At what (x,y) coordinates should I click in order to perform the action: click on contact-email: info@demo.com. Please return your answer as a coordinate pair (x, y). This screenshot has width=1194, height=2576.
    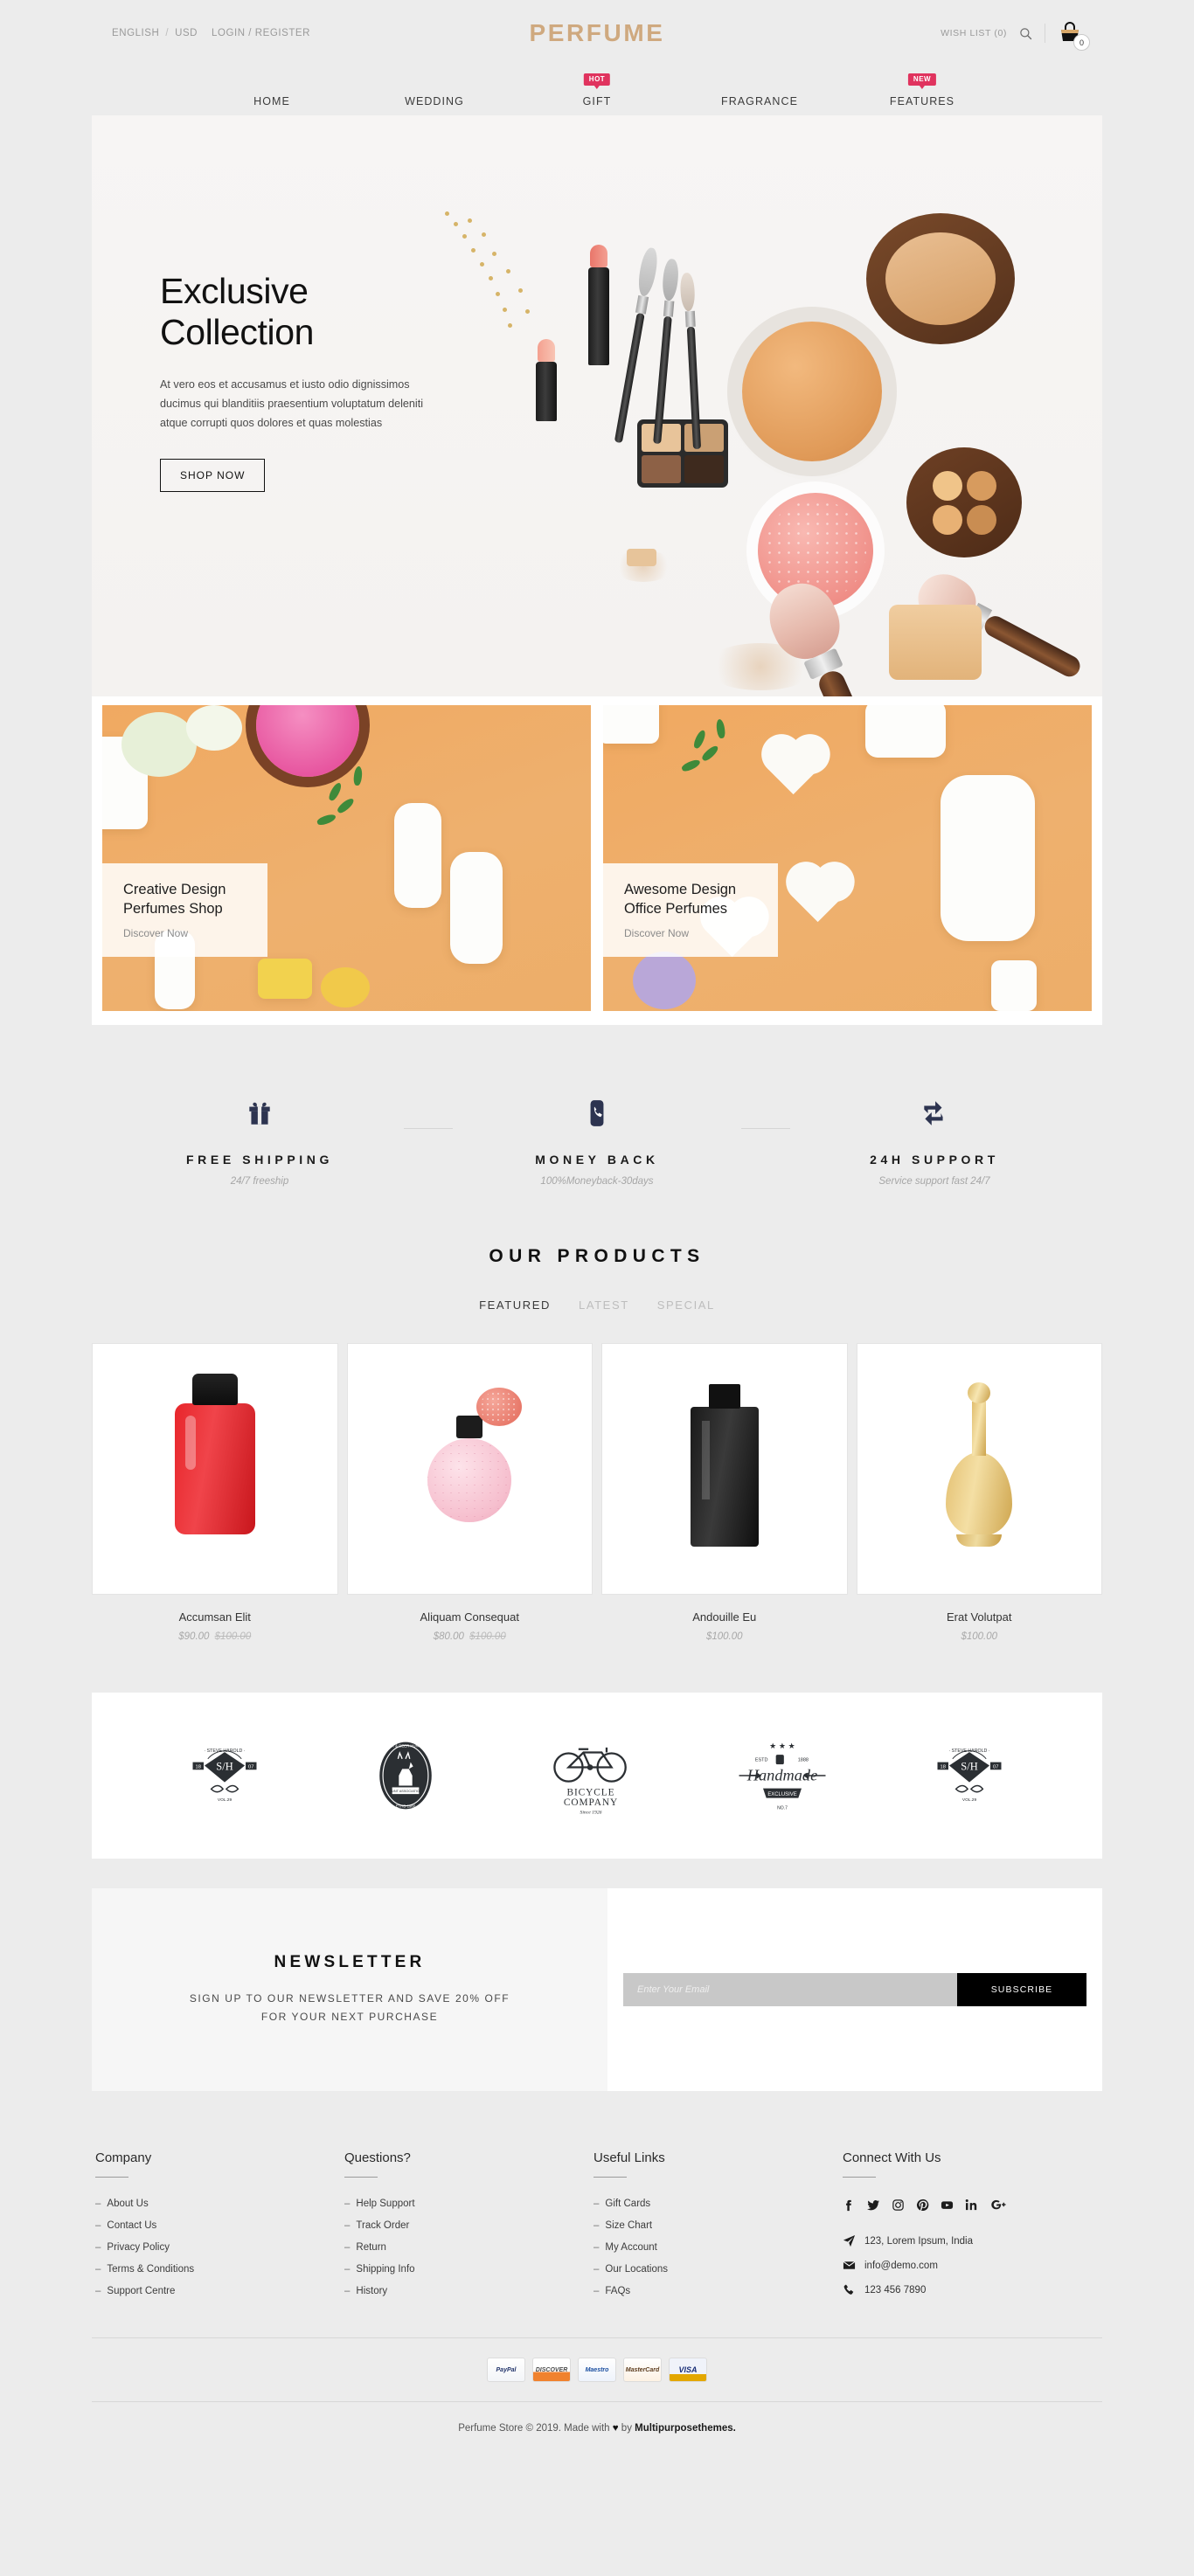
    Looking at the image, I should click on (973, 2265).